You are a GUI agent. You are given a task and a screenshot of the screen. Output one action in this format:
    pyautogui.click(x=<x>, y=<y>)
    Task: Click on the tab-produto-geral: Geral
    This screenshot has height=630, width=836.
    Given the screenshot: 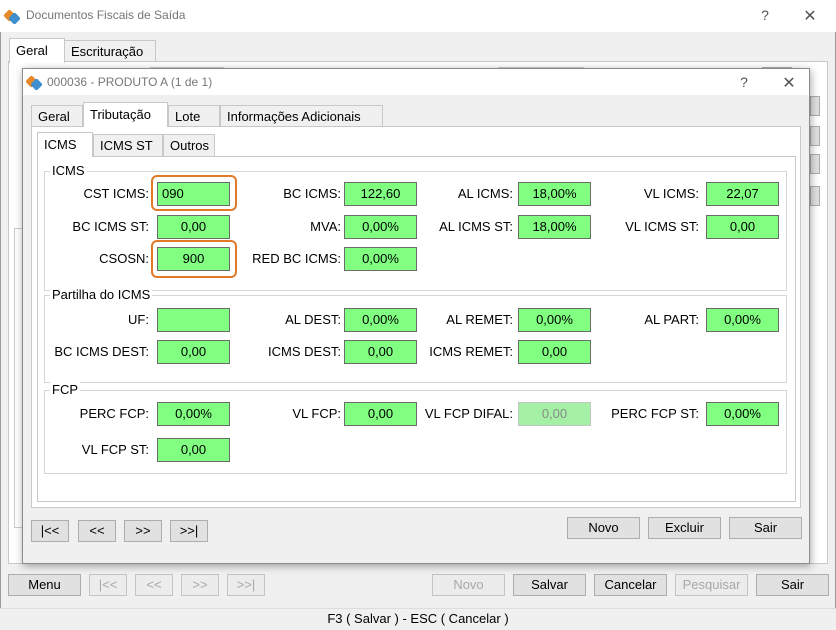 What is the action you would take?
    pyautogui.click(x=57, y=116)
    